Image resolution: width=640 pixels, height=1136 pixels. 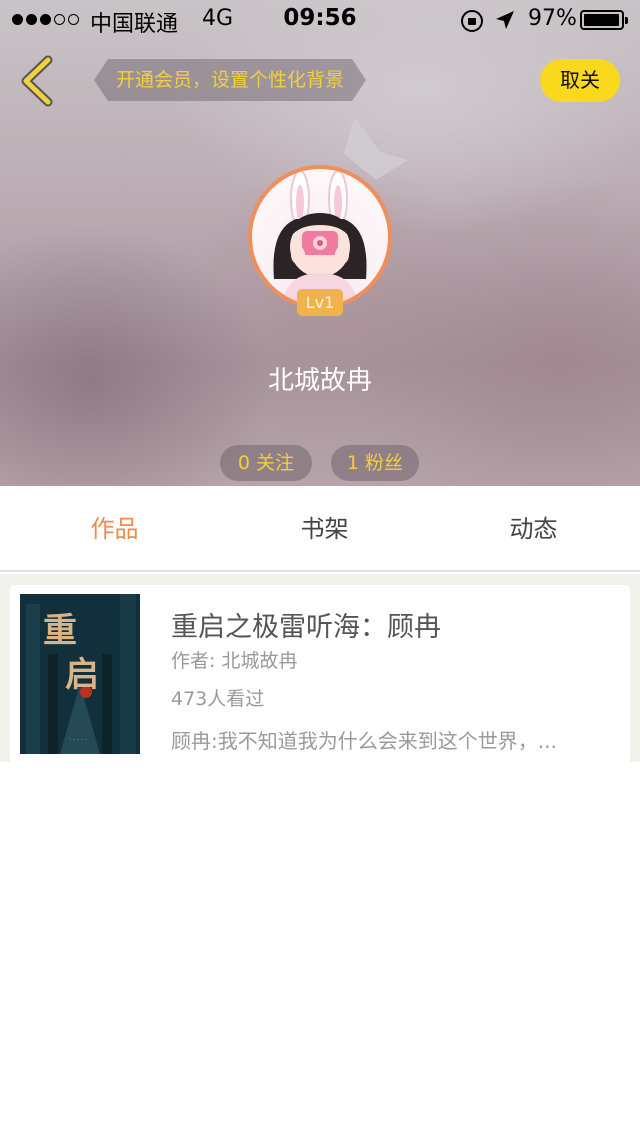 What do you see at coordinates (320, 20) in the screenshot?
I see `status-bar: 中国联通 4G 09:56 97%` at bounding box center [320, 20].